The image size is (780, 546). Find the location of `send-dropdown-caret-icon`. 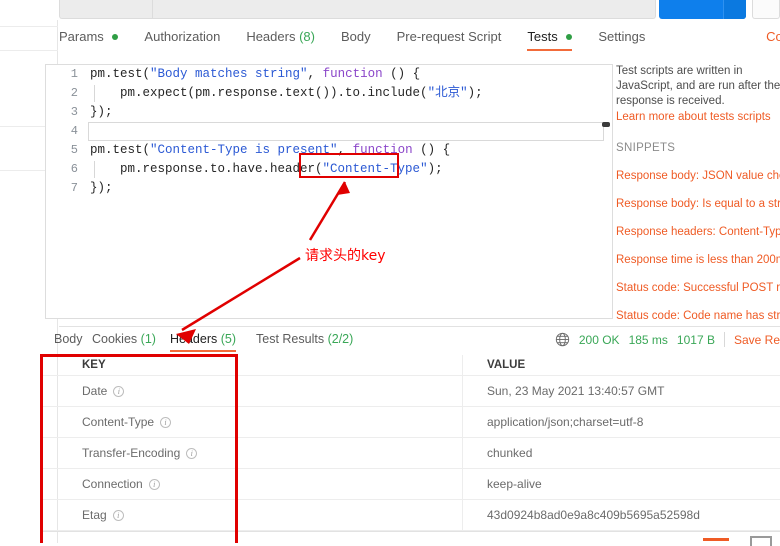

send-dropdown-caret-icon is located at coordinates (734, 9).